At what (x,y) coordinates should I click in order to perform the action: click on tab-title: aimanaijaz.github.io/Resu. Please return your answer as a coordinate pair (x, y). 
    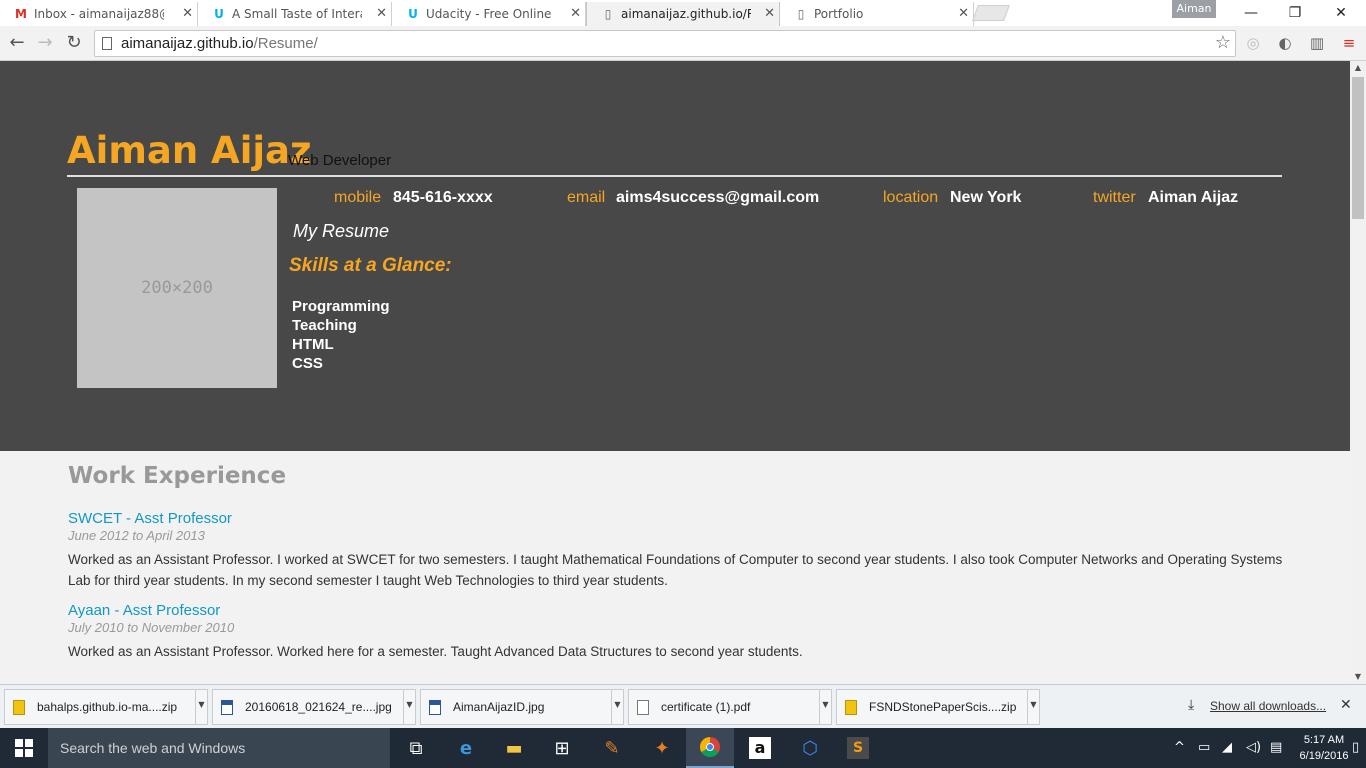
    Looking at the image, I should click on (686, 14).